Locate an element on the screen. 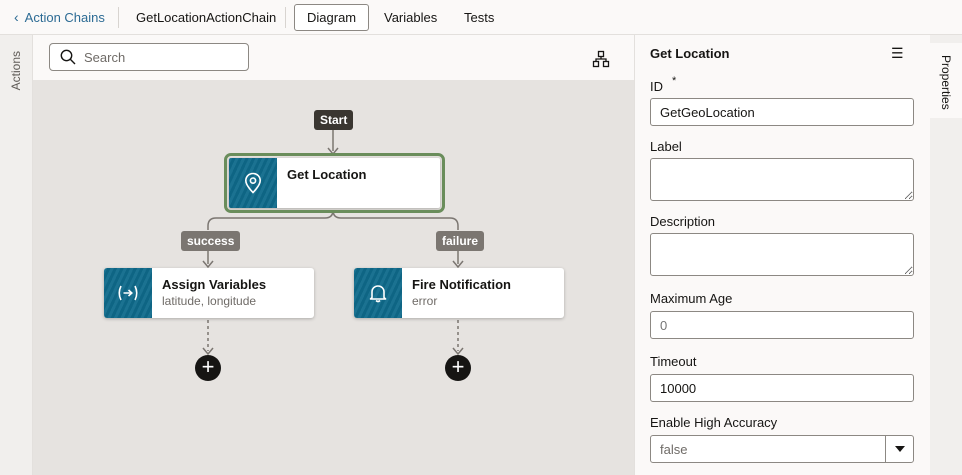 The image size is (962, 475). actions-rail: Actions is located at coordinates (16, 255).